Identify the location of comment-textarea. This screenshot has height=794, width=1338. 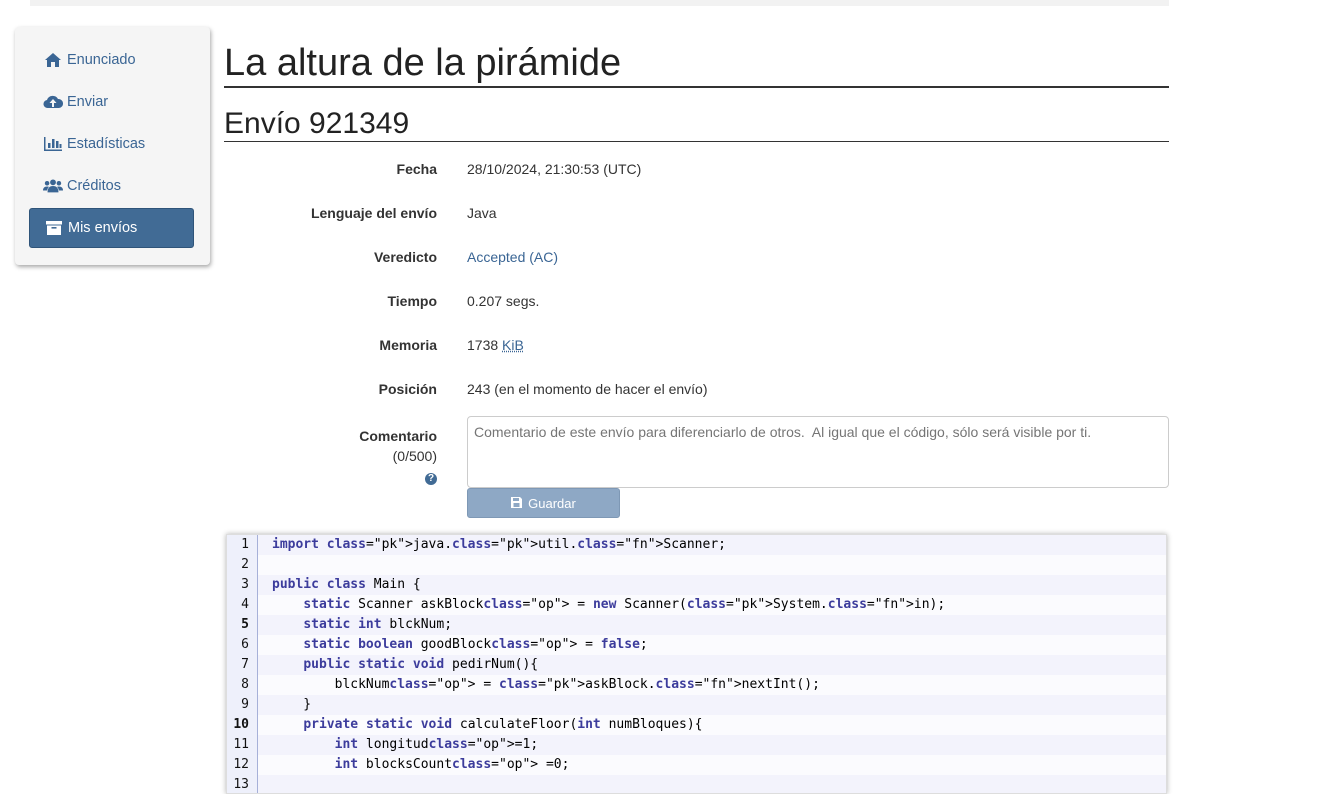
(818, 452).